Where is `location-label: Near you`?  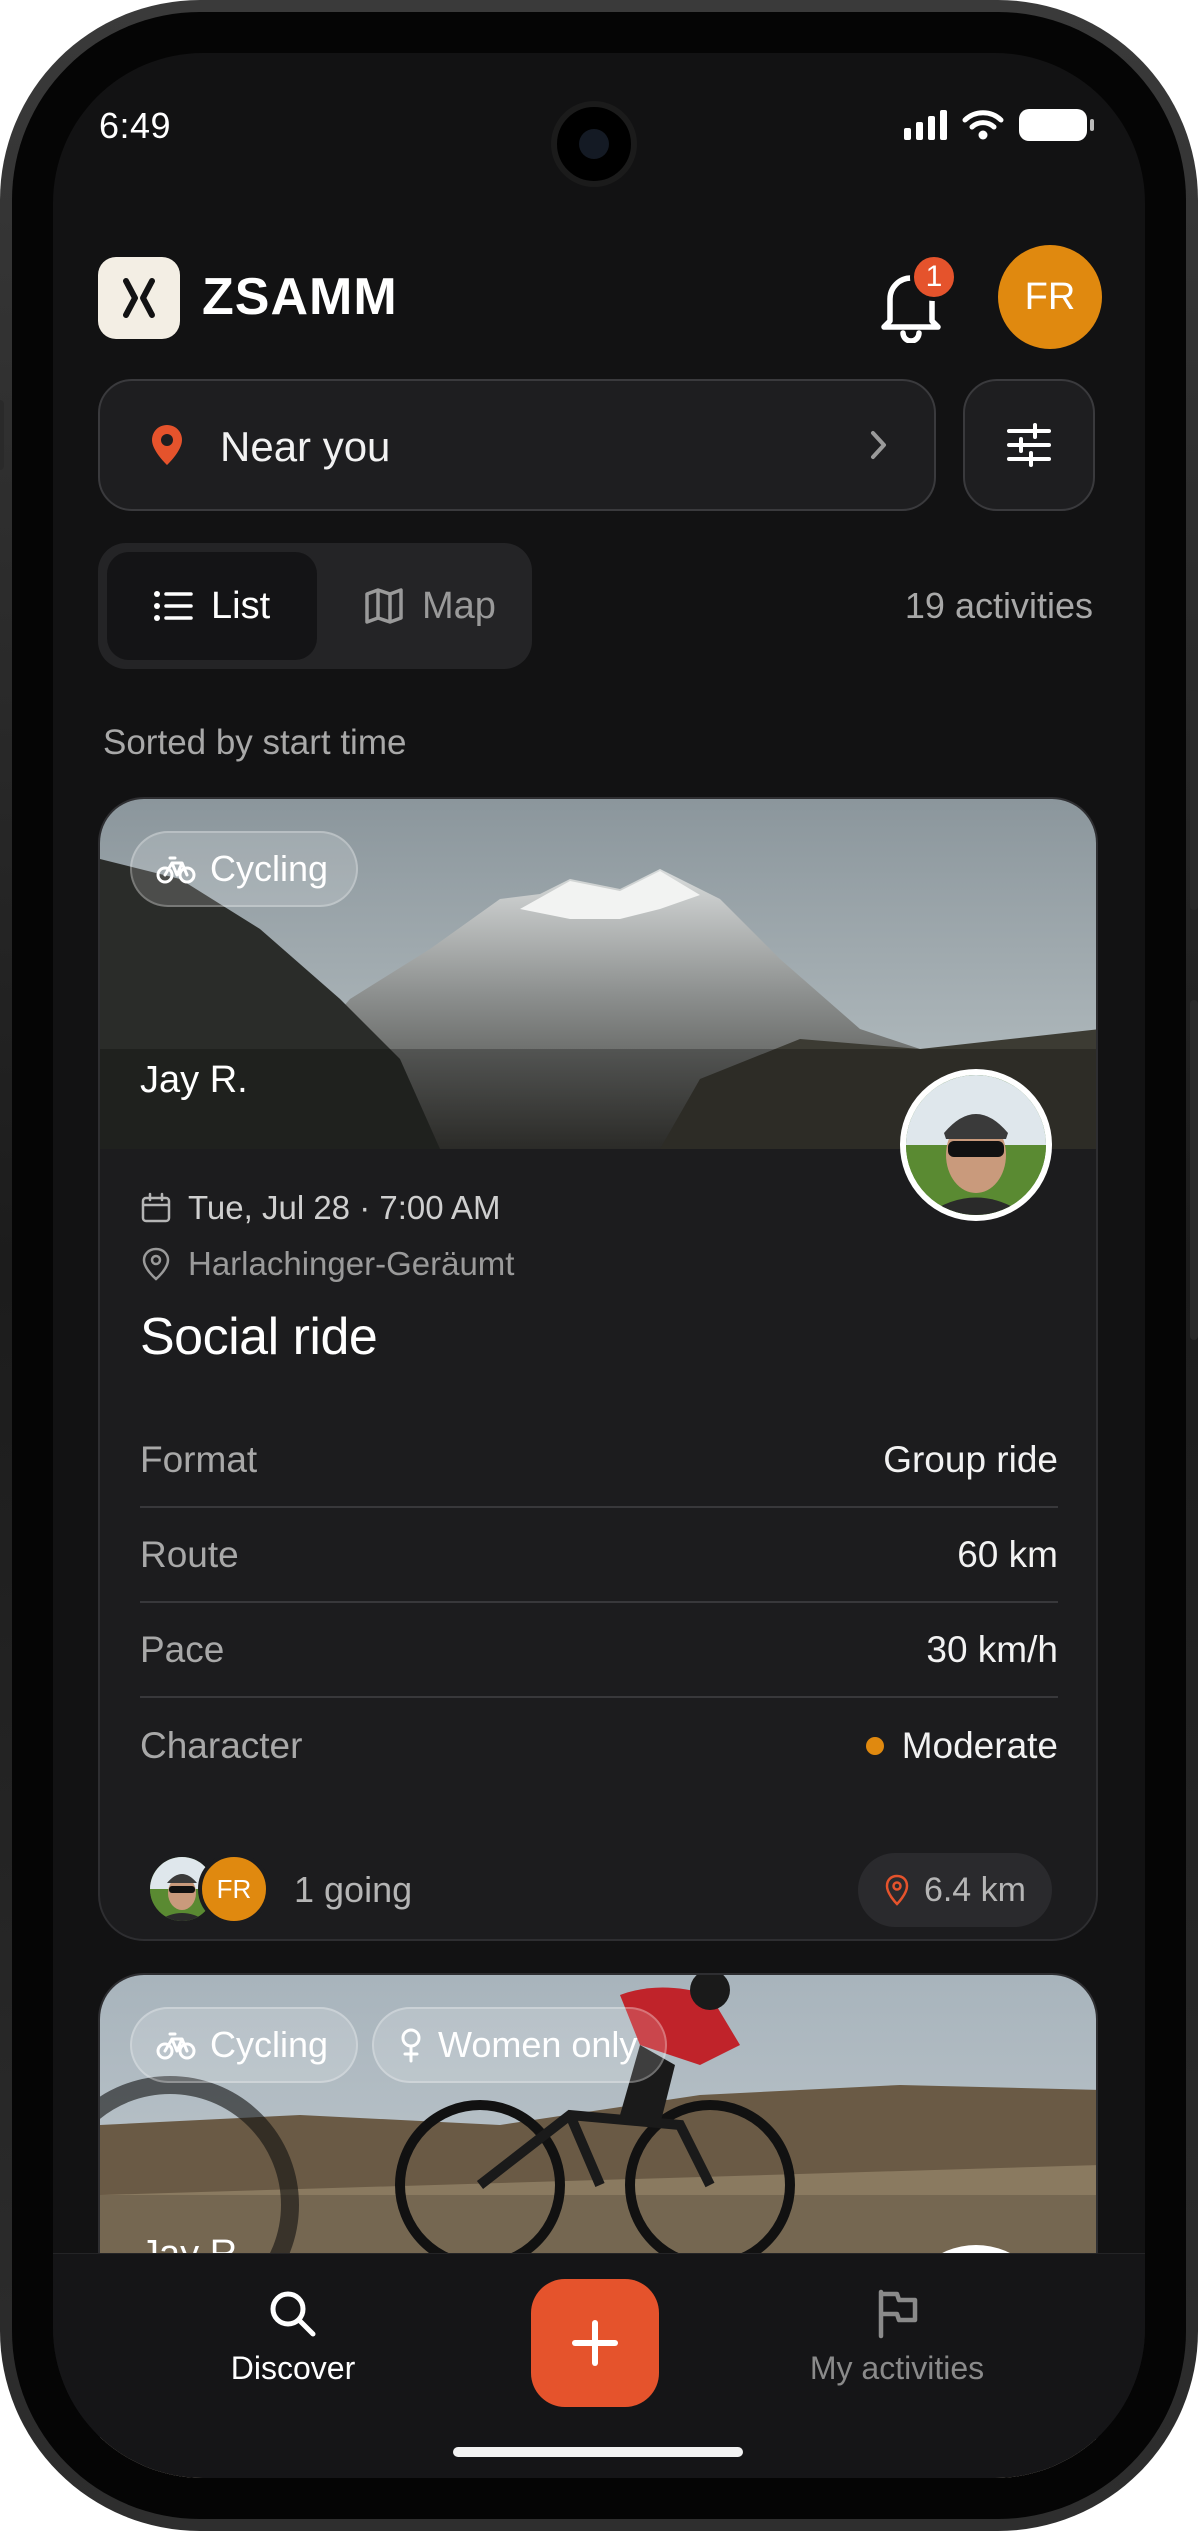
location-label: Near you is located at coordinates (305, 446).